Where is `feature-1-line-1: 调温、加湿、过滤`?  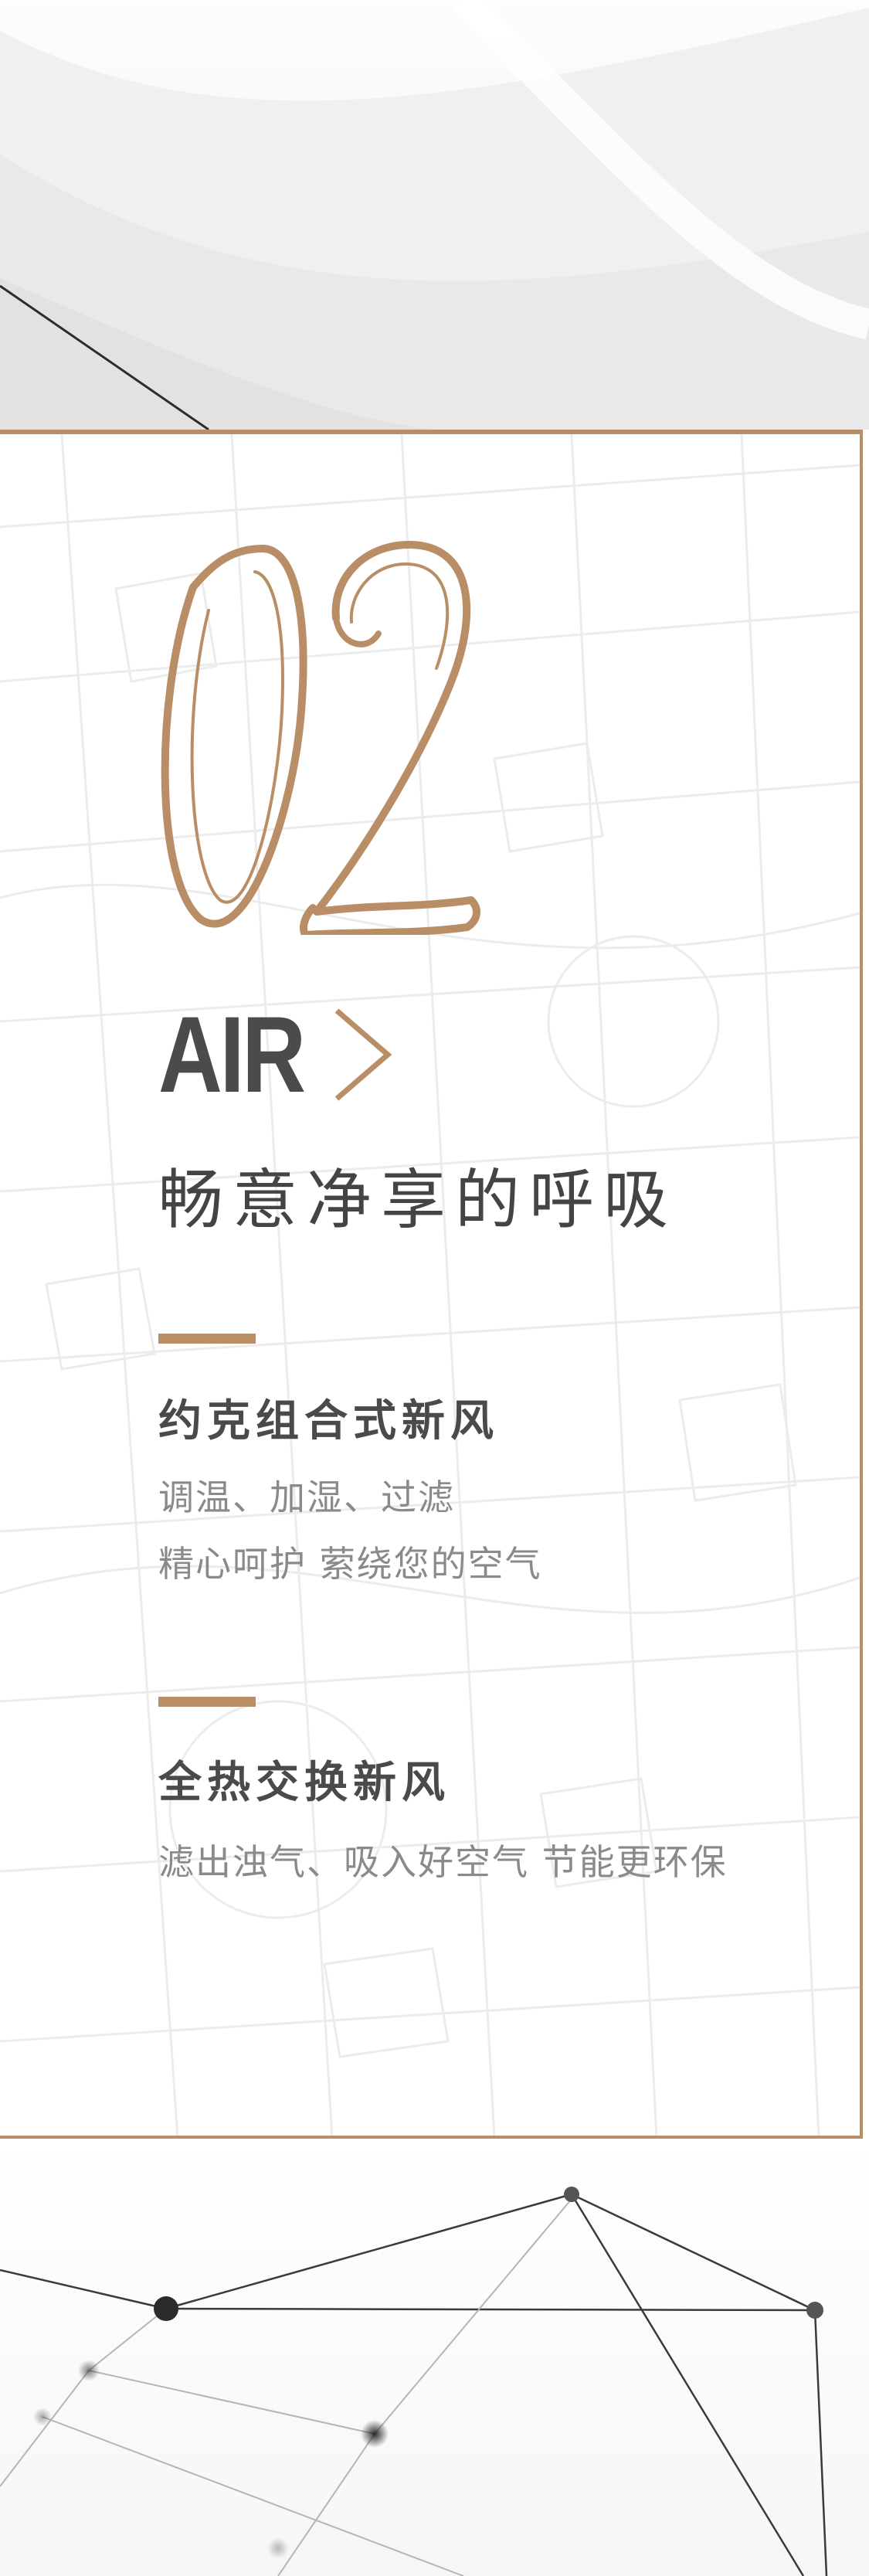 feature-1-line-1: 调温、加湿、过滤 is located at coordinates (307, 1497).